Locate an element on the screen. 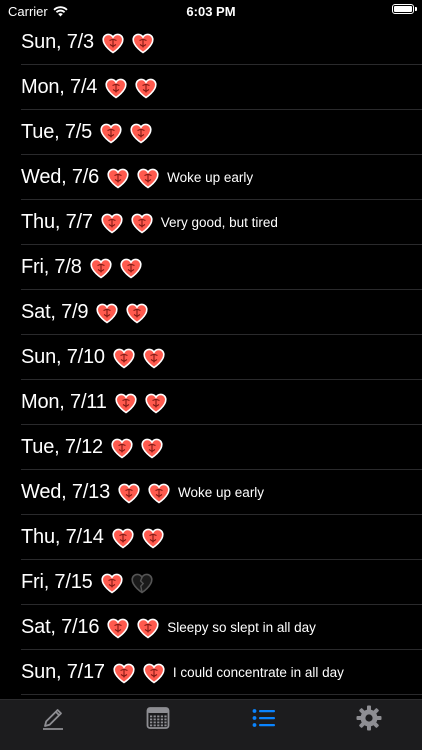  list-item: Fri, 7/15 is located at coordinates (211, 582).